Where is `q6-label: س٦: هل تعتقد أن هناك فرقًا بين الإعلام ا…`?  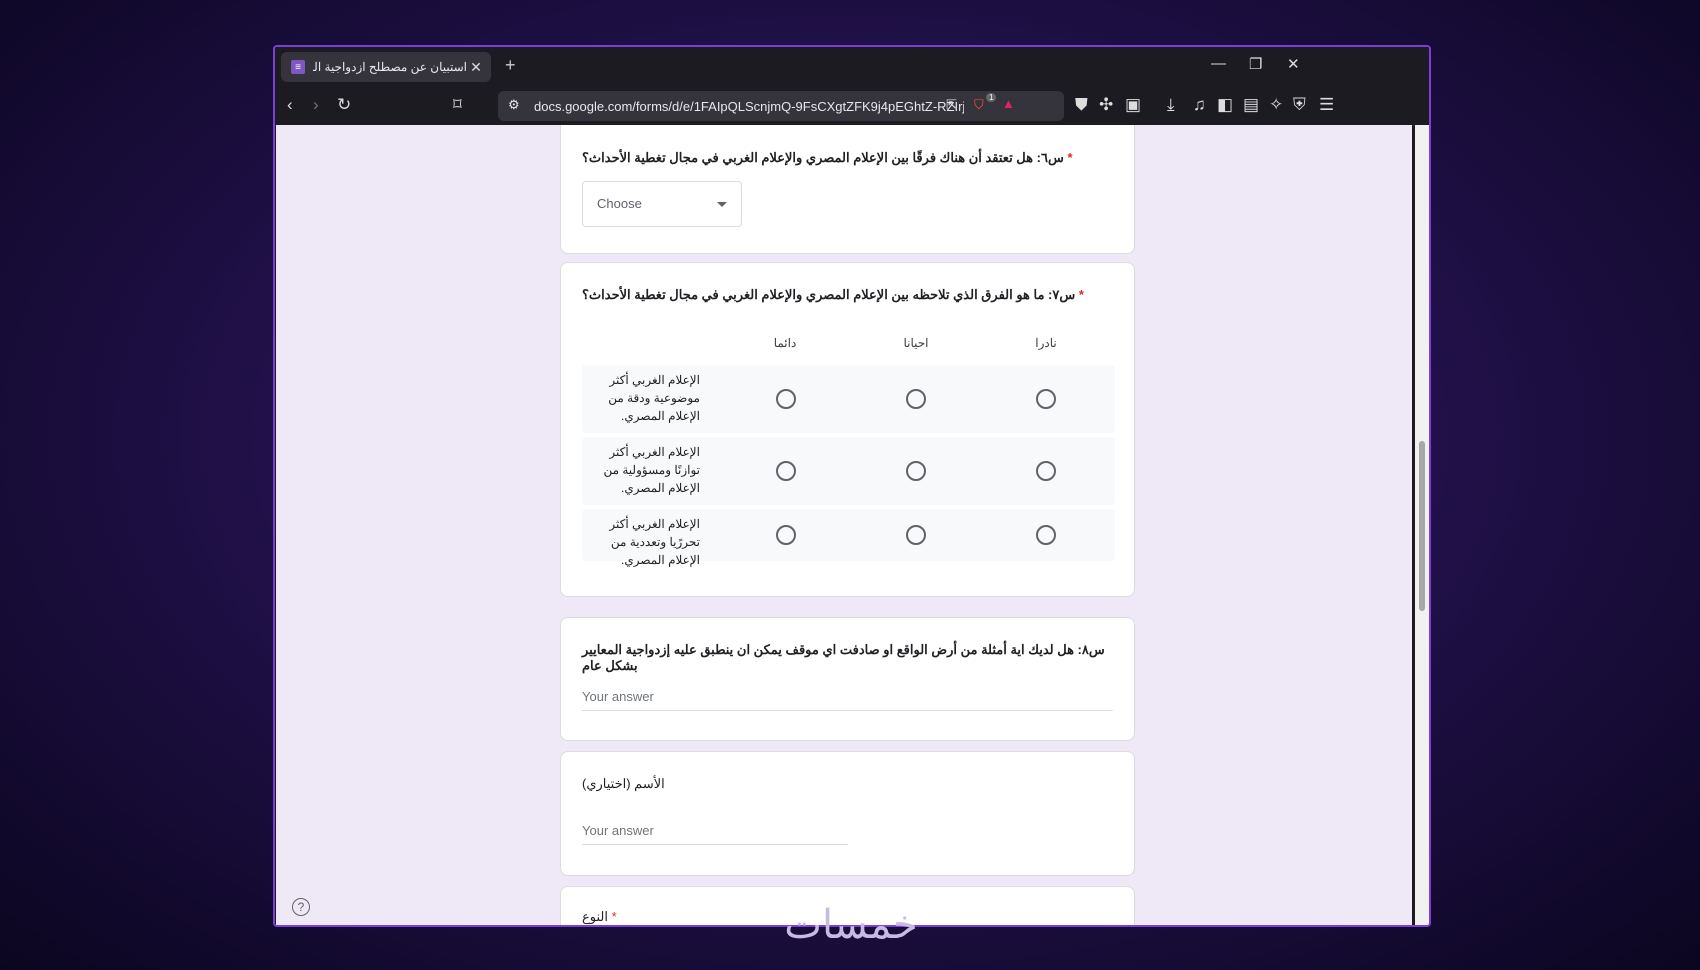
q6-label: س٦: هل تعتقد أن هناك فرقًا بين الإعلام ا… is located at coordinates (823, 157).